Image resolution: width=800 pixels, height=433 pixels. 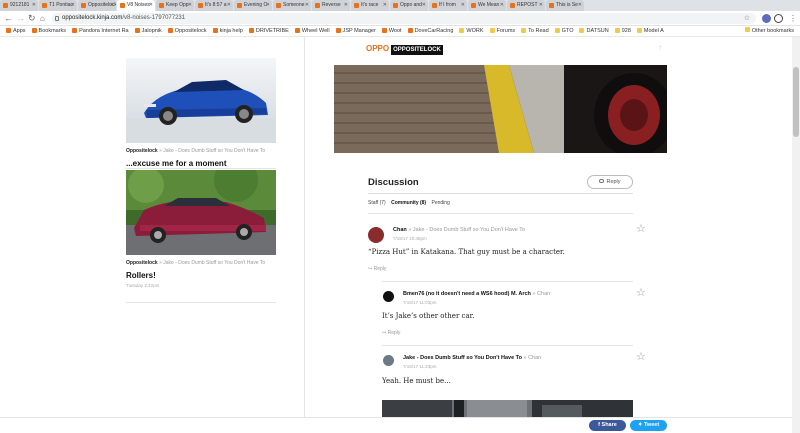 I want to click on tab-favicon-icon, so click(x=473, y=5).